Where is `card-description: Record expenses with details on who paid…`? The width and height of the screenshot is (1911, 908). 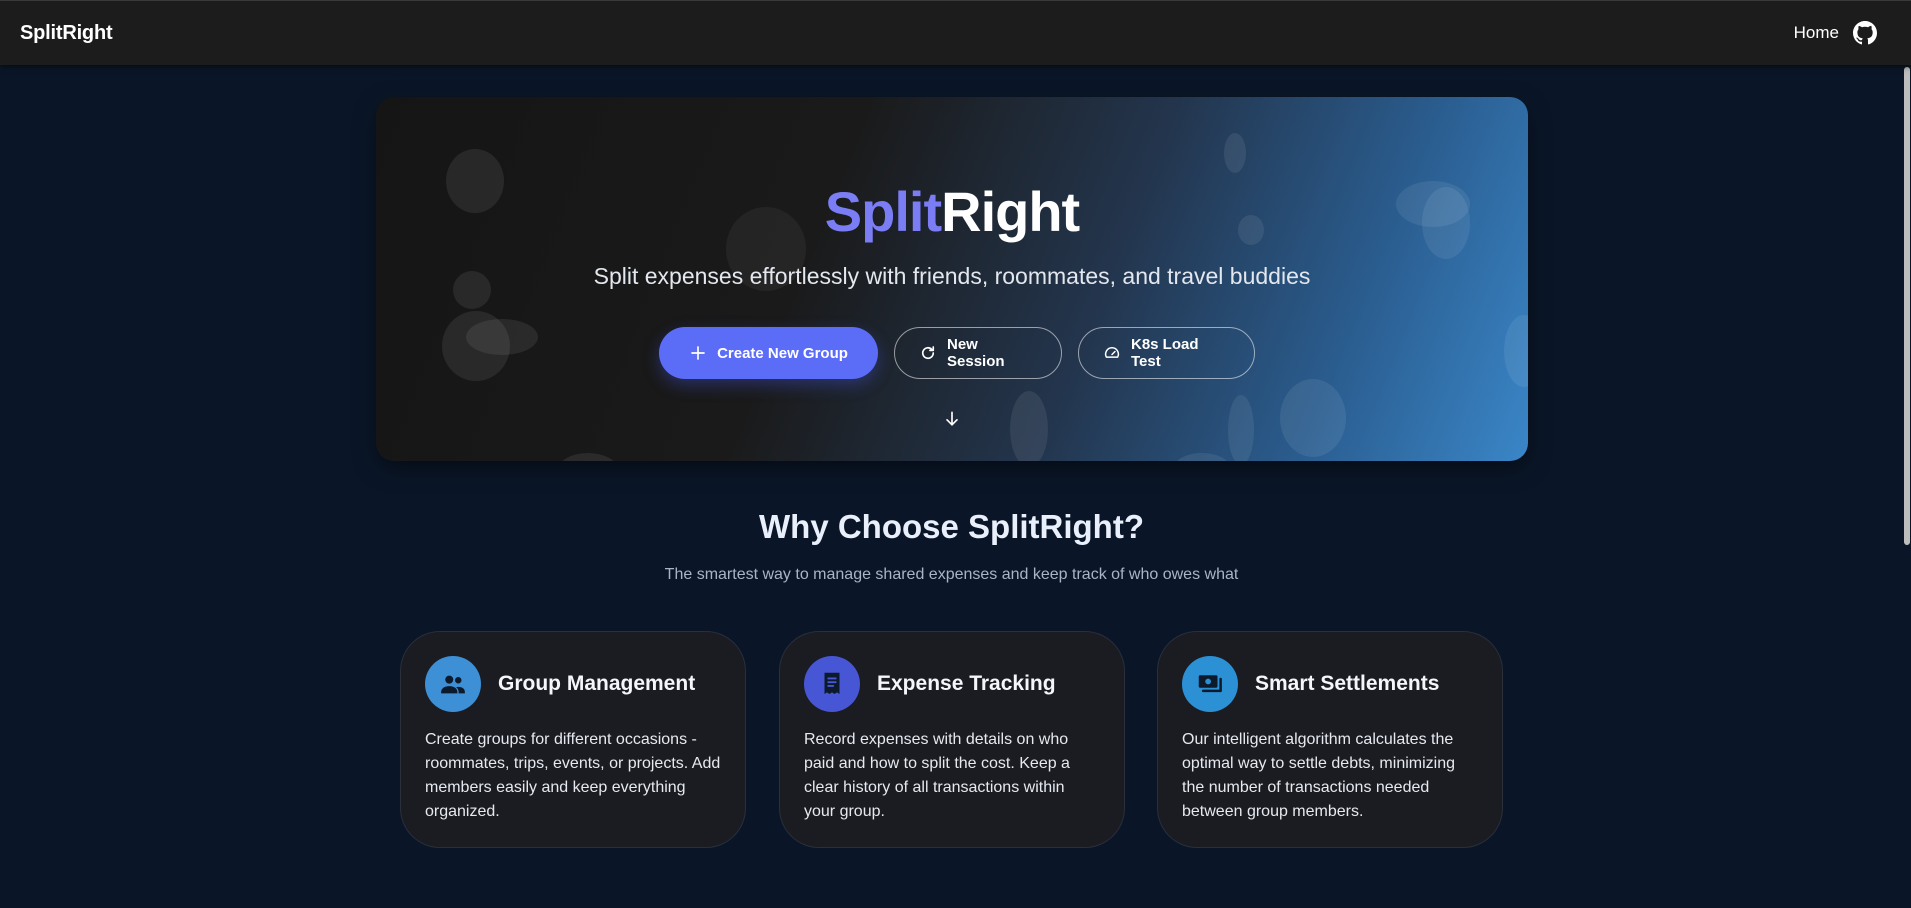 card-description: Record expenses with details on who paid… is located at coordinates (937, 775).